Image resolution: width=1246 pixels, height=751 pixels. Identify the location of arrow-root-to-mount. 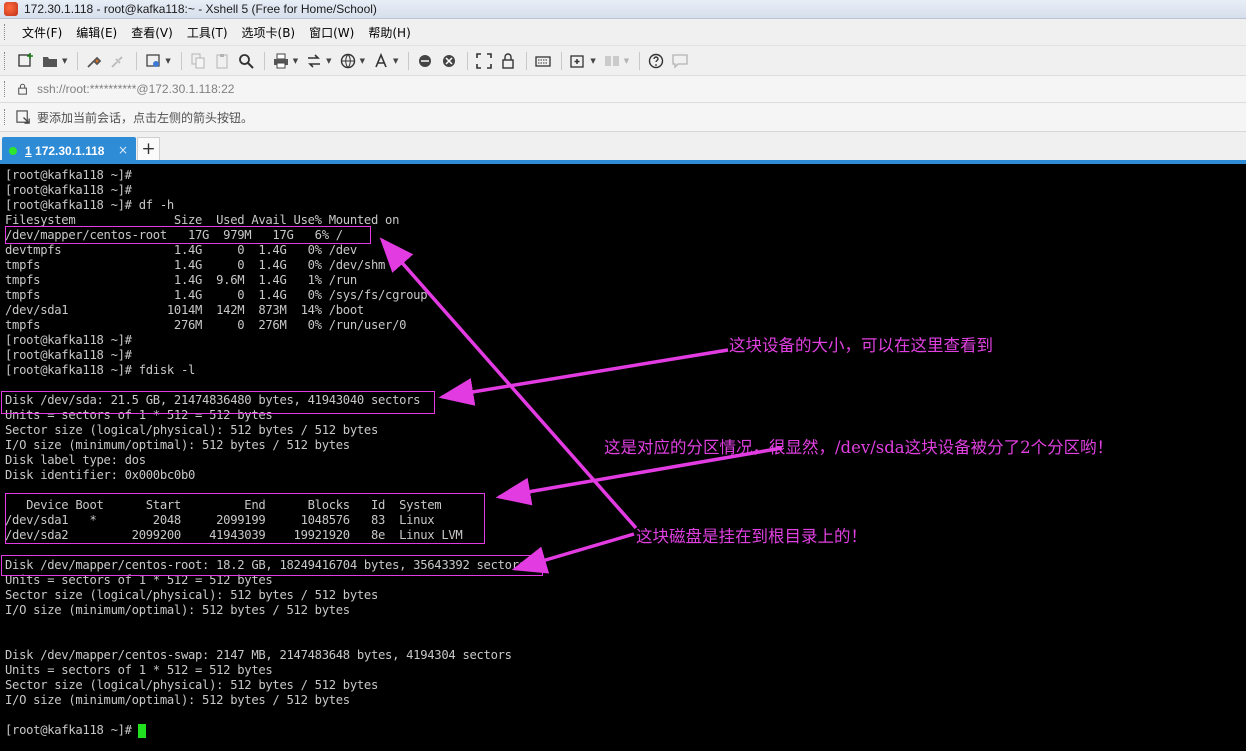
(508, 383).